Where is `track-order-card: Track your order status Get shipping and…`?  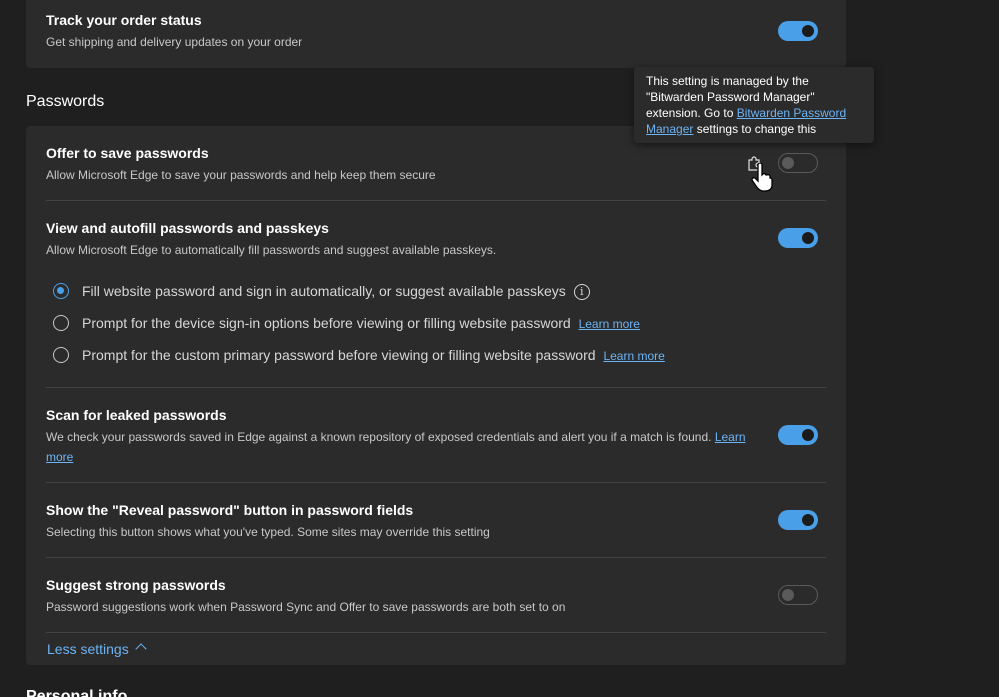
track-order-card: Track your order status Get shipping and… is located at coordinates (436, 34).